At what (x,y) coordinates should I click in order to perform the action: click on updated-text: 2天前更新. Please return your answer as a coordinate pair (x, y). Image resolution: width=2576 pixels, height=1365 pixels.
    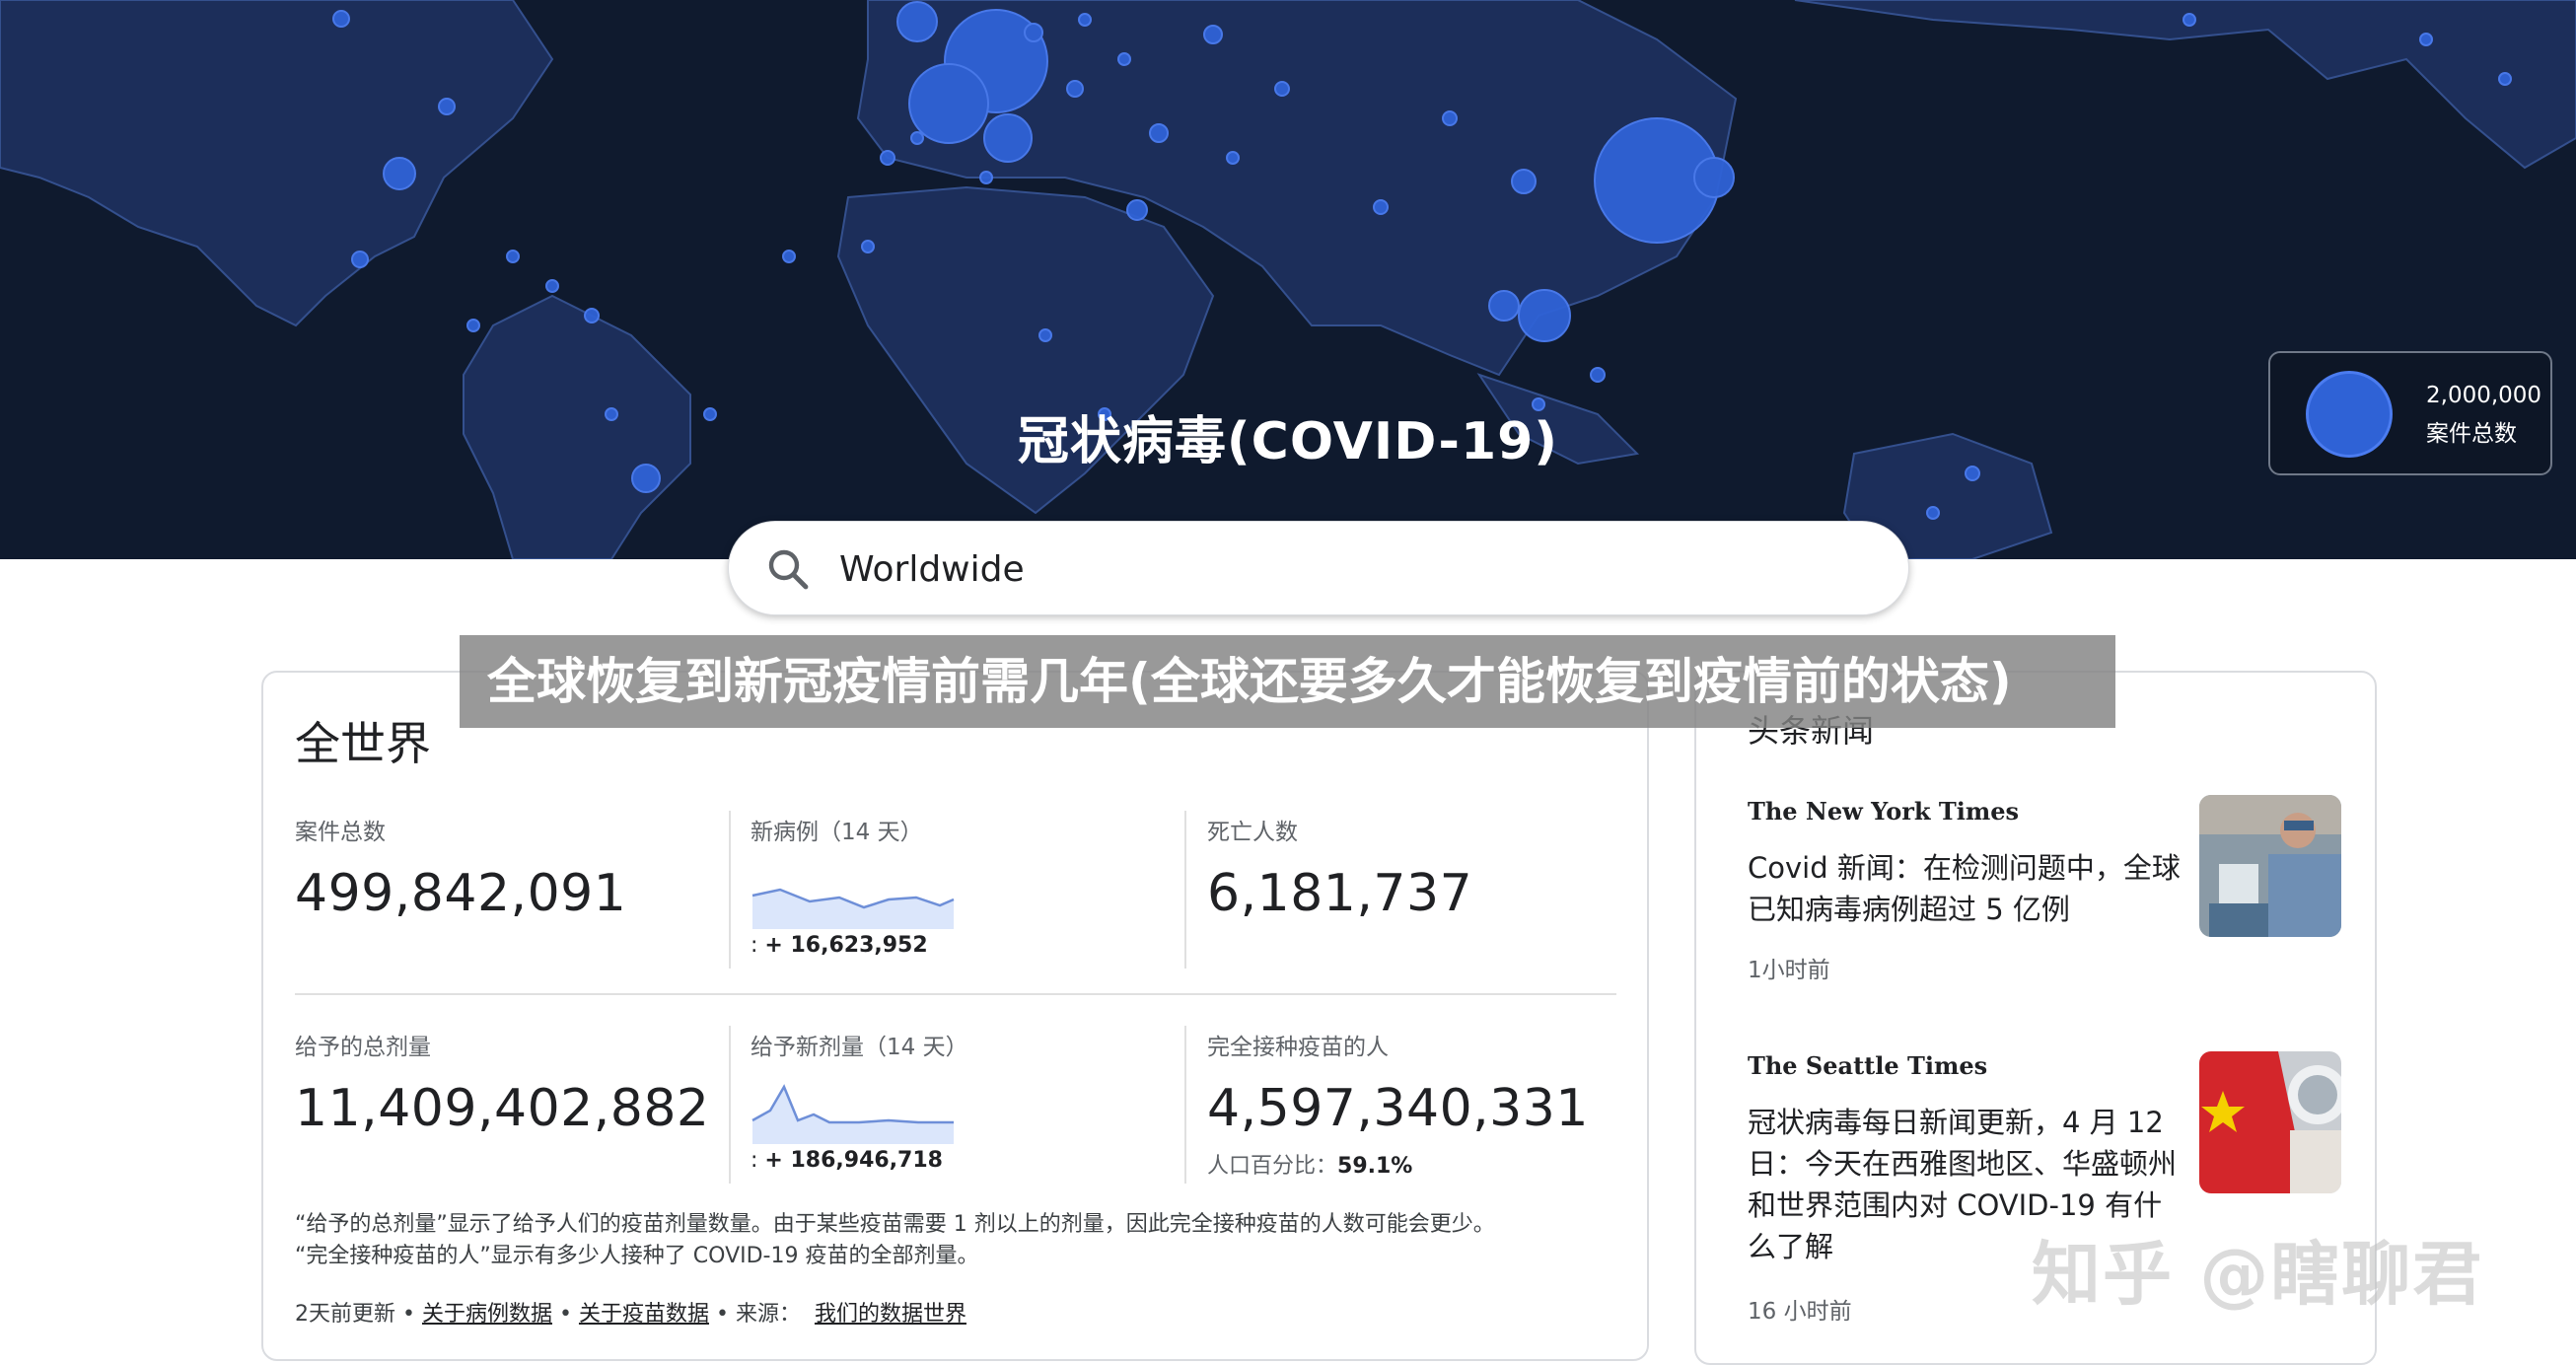
    Looking at the image, I should click on (345, 1314).